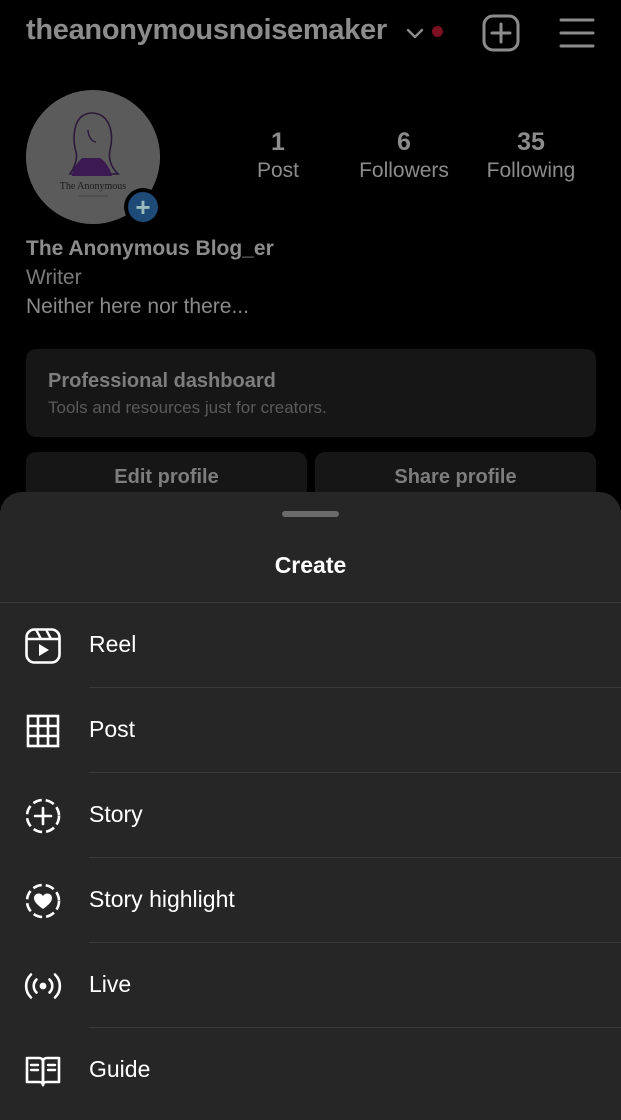 The image size is (621, 1120). I want to click on create-option-reel: Reel, so click(310, 645).